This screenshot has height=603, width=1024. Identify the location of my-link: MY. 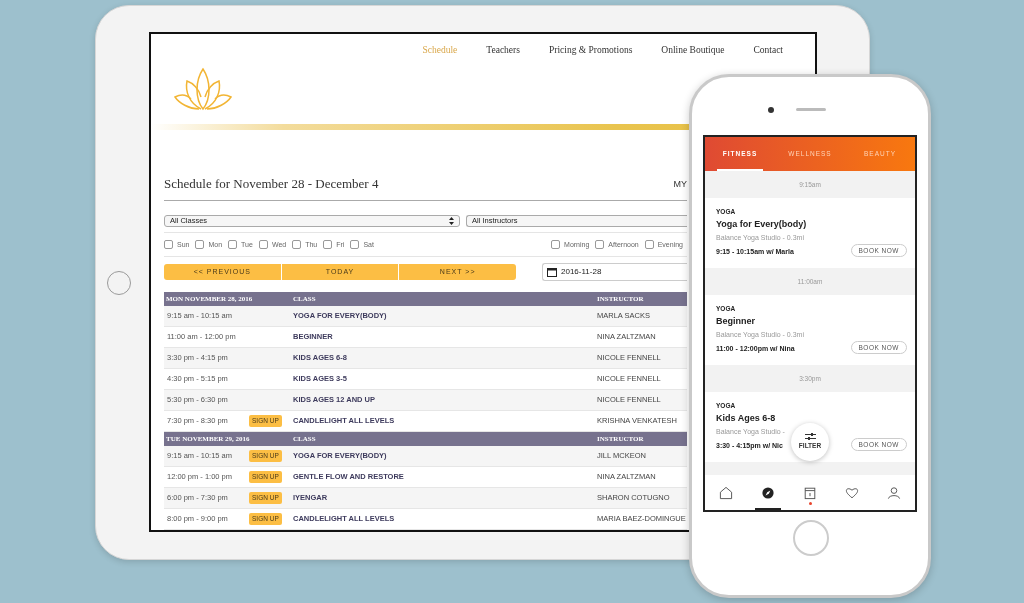
(680, 186).